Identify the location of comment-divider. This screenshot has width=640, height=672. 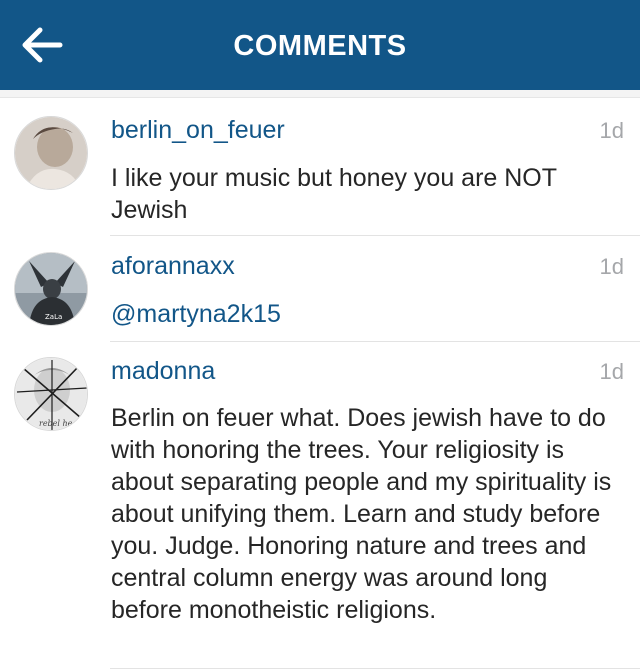
(375, 668).